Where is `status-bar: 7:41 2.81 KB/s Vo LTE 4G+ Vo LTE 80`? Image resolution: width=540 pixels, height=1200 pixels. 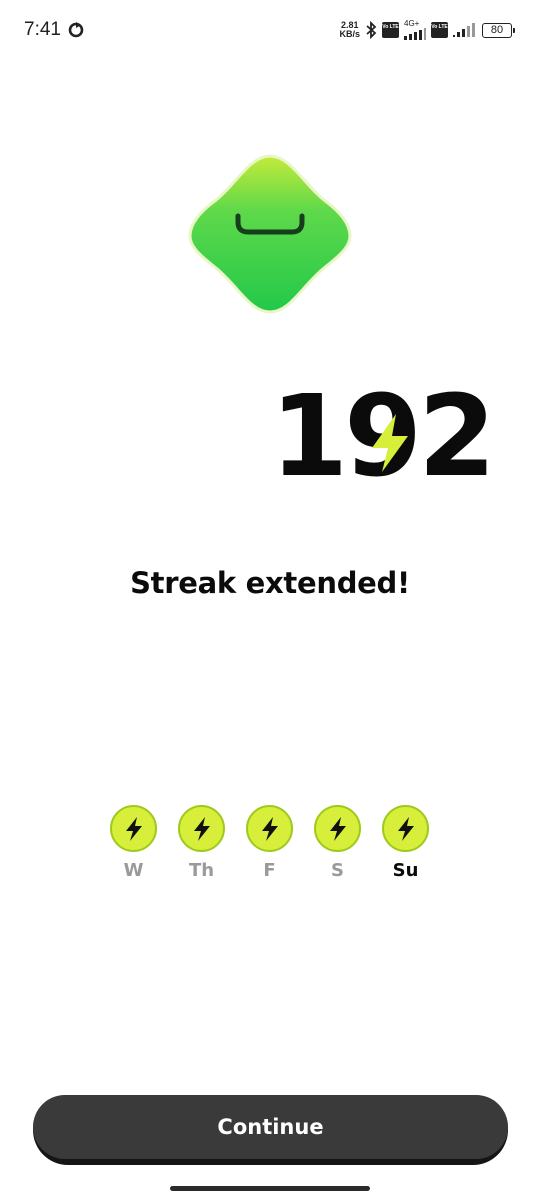 status-bar: 7:41 2.81 KB/s Vo LTE 4G+ Vo LTE 80 is located at coordinates (270, 30).